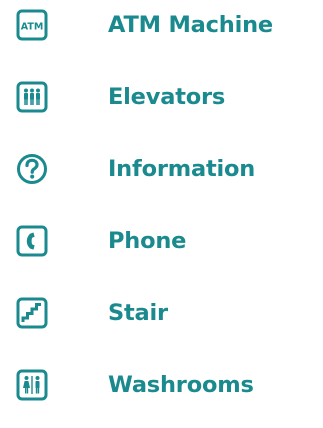 The width and height of the screenshot is (323, 428). What do you see at coordinates (32, 313) in the screenshot?
I see `stair-icon` at bounding box center [32, 313].